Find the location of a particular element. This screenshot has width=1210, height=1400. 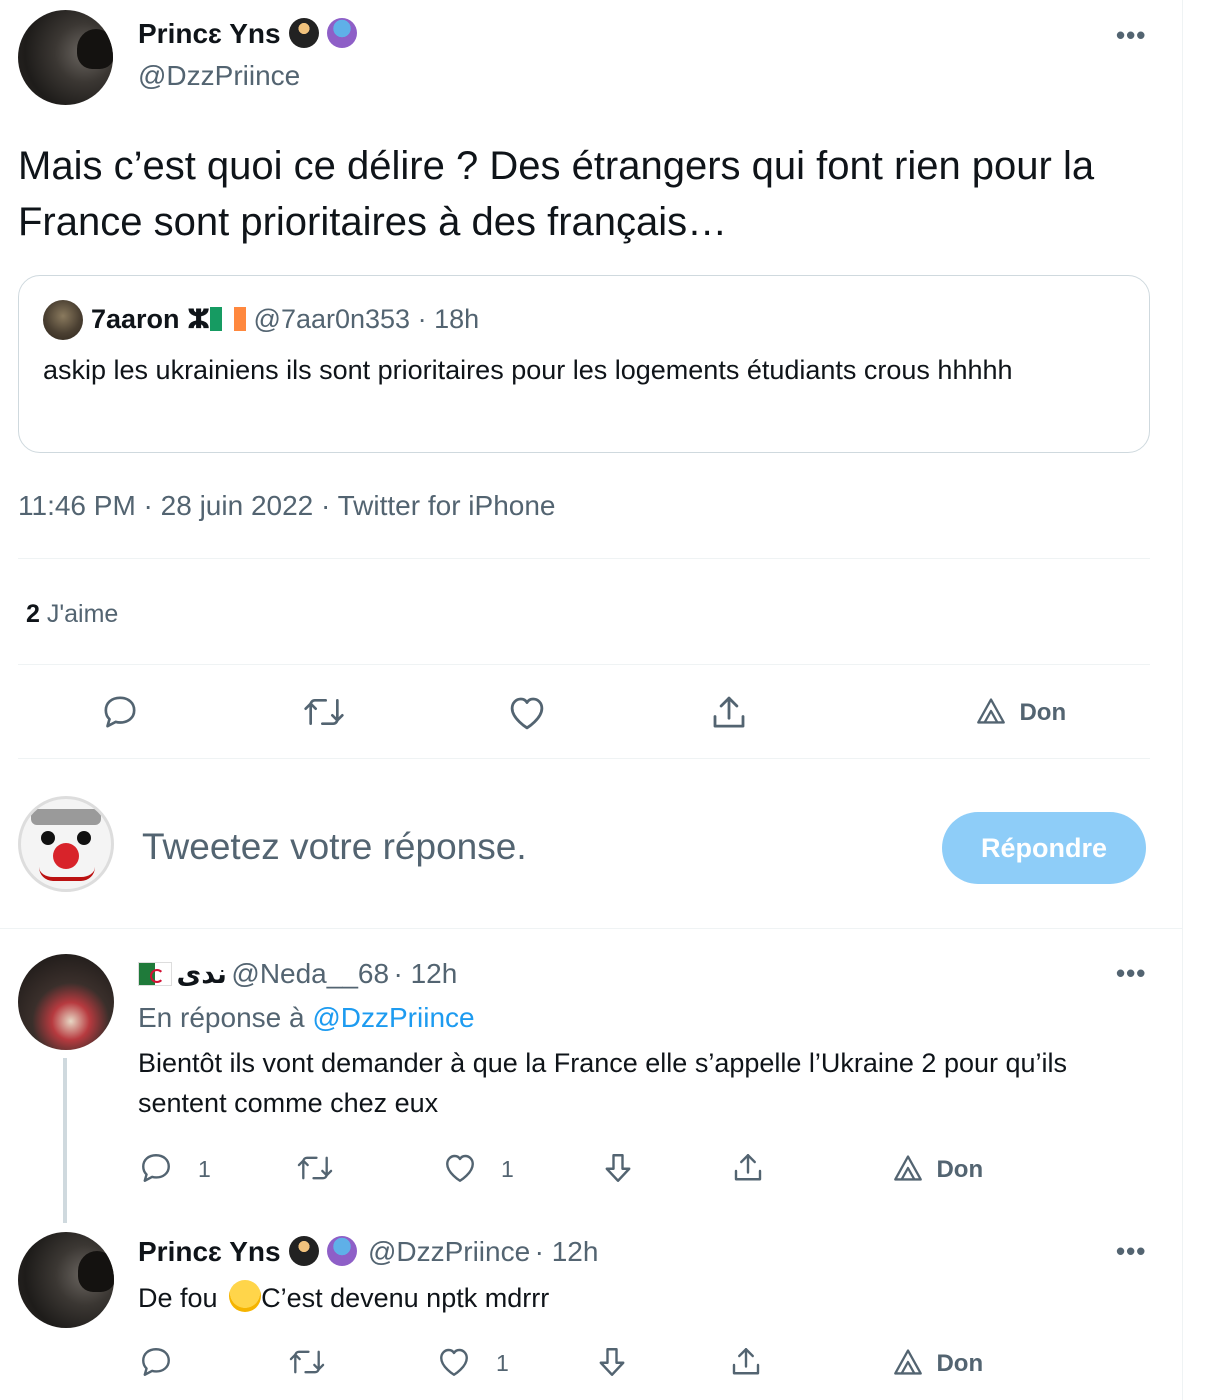

quoted-symbol: ⵣ is located at coordinates (199, 319).